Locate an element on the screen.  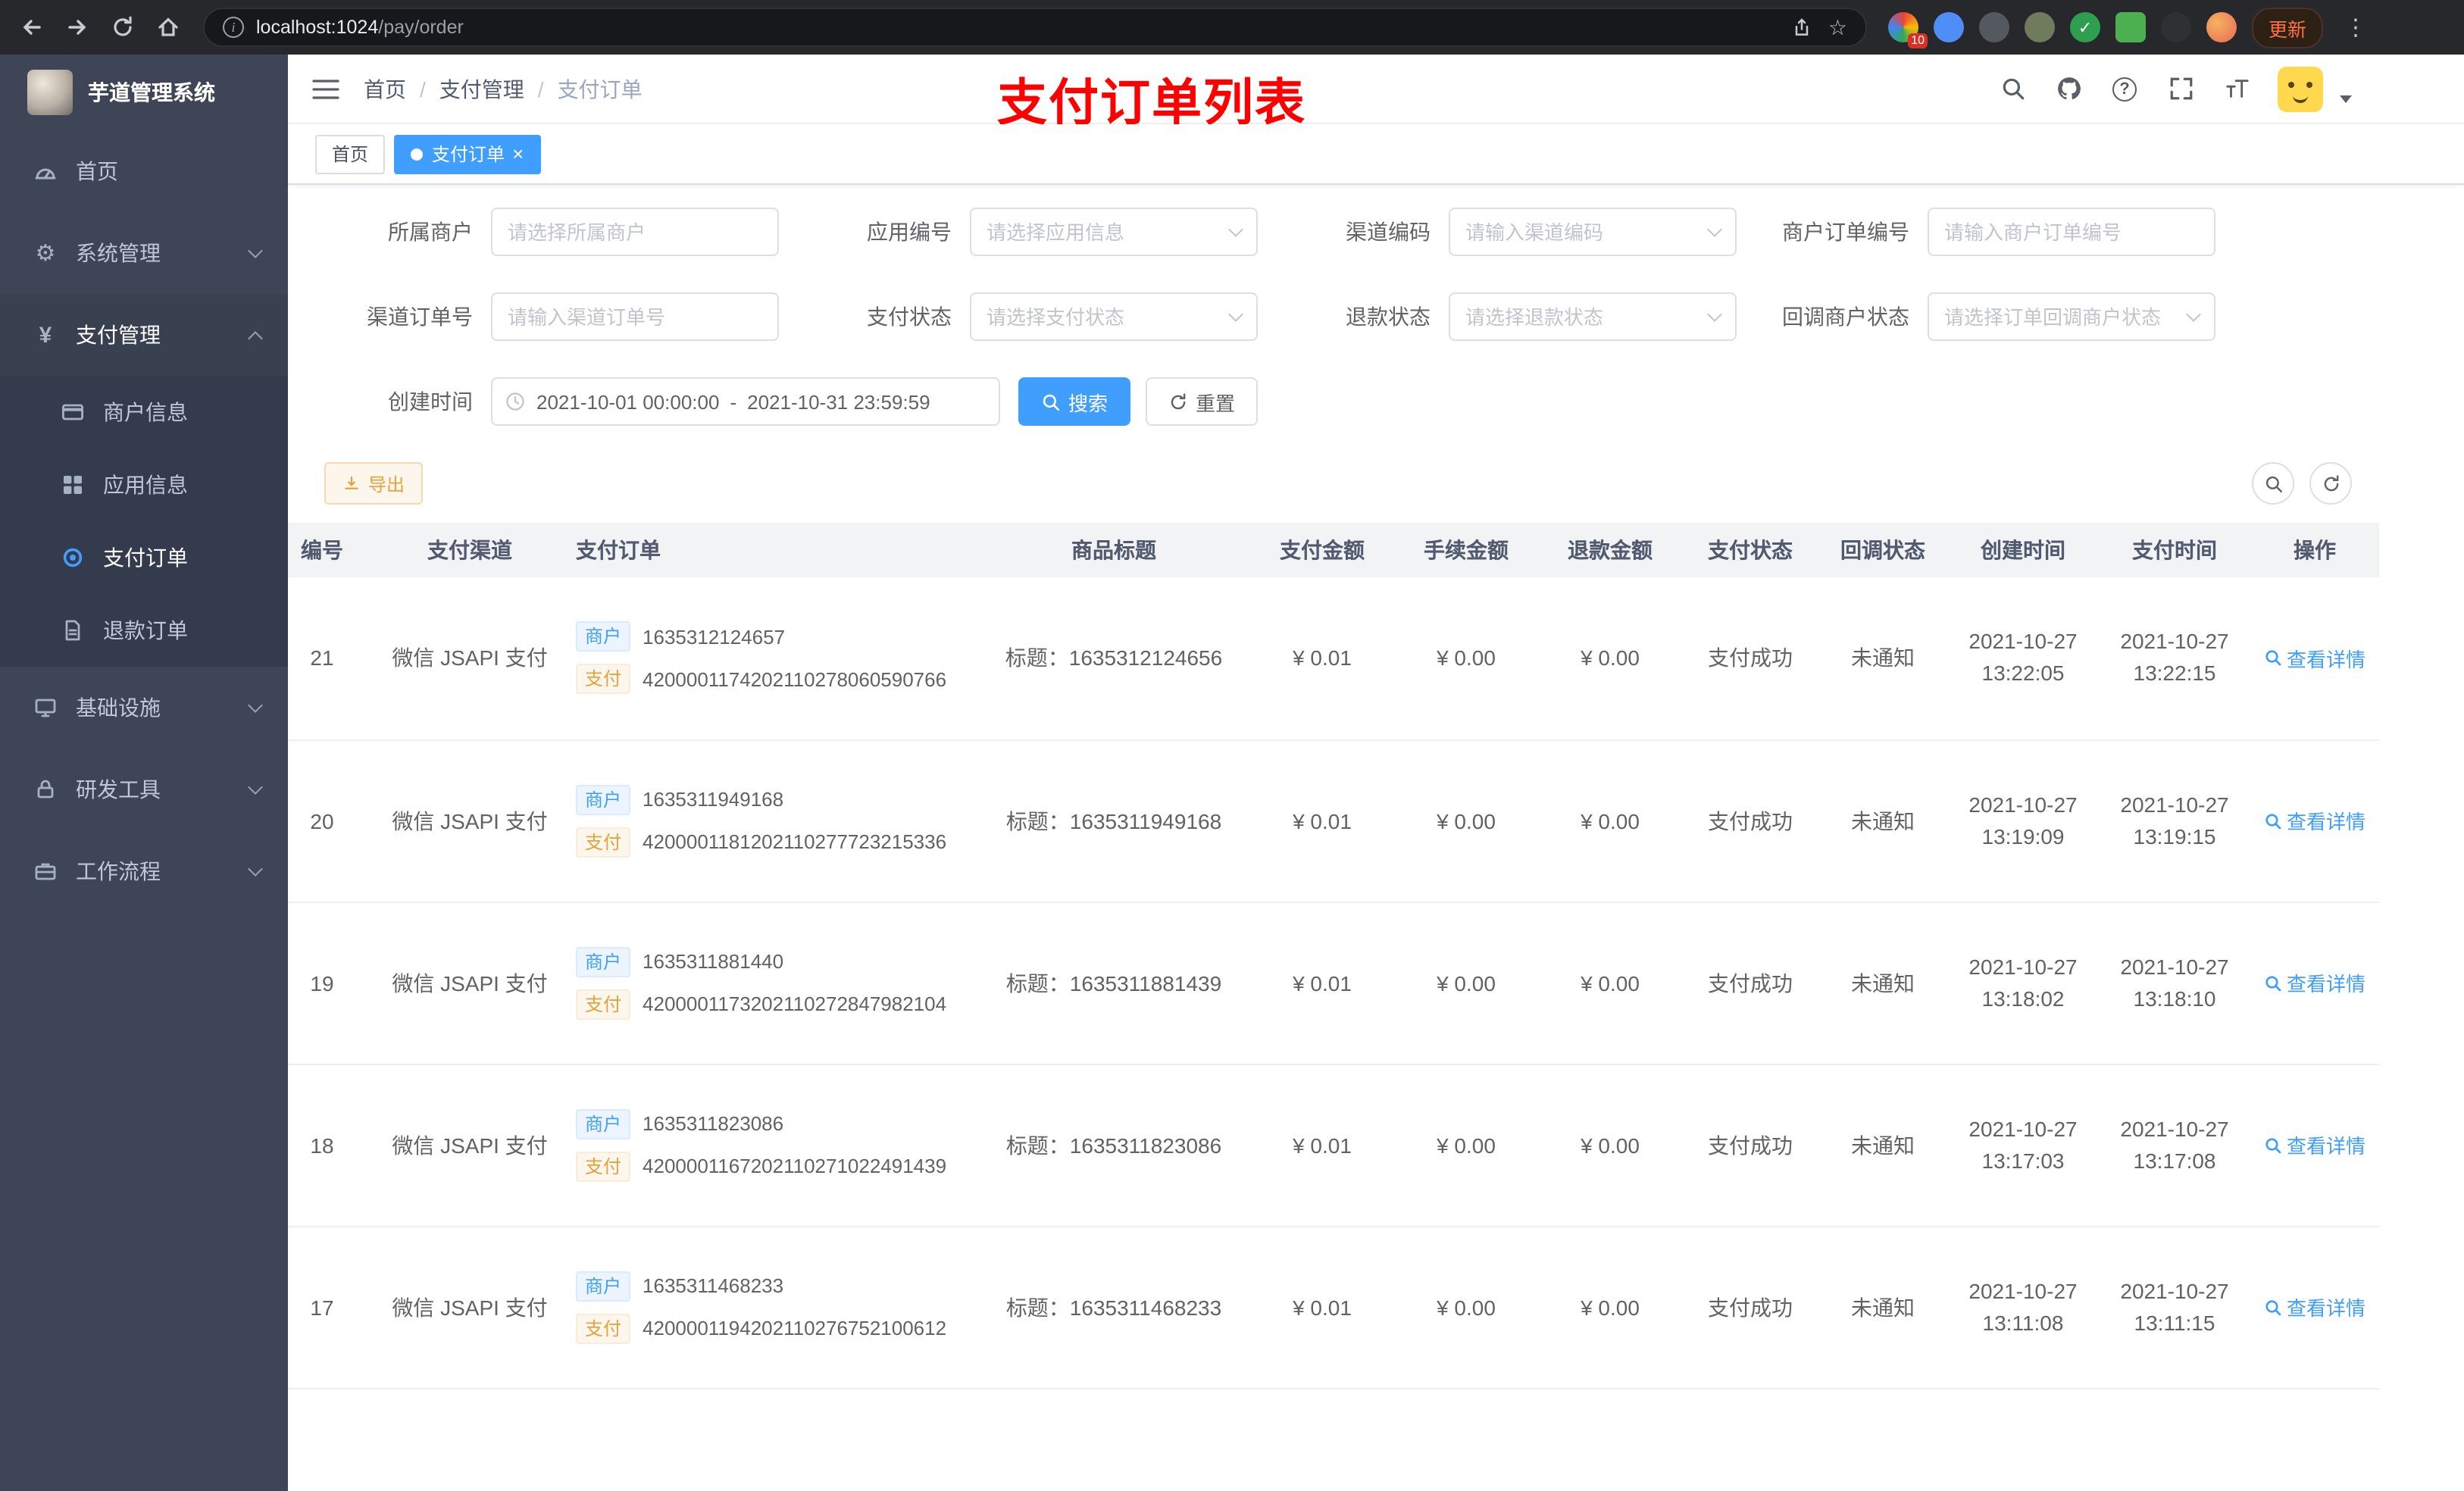
cell-id is located at coordinates (333, 1413).